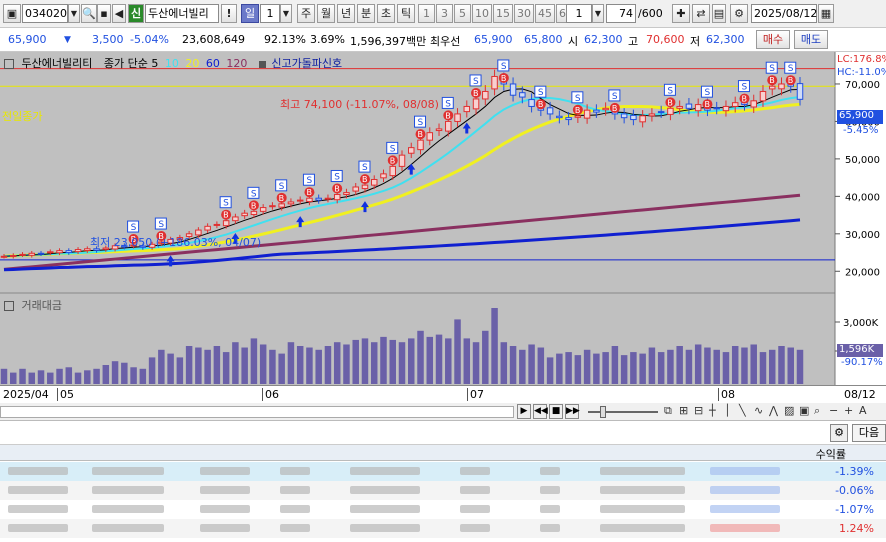  Describe the element at coordinates (443, 528) in the screenshot. I see `table-row: 1.24%` at that location.